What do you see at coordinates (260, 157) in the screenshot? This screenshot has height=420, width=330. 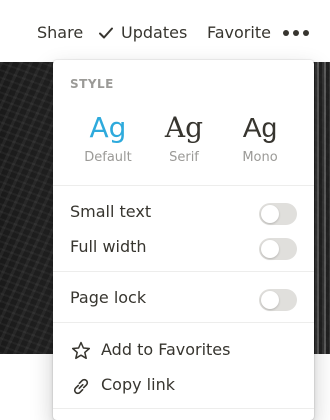 I see `style-caption-mono: Mono` at bounding box center [260, 157].